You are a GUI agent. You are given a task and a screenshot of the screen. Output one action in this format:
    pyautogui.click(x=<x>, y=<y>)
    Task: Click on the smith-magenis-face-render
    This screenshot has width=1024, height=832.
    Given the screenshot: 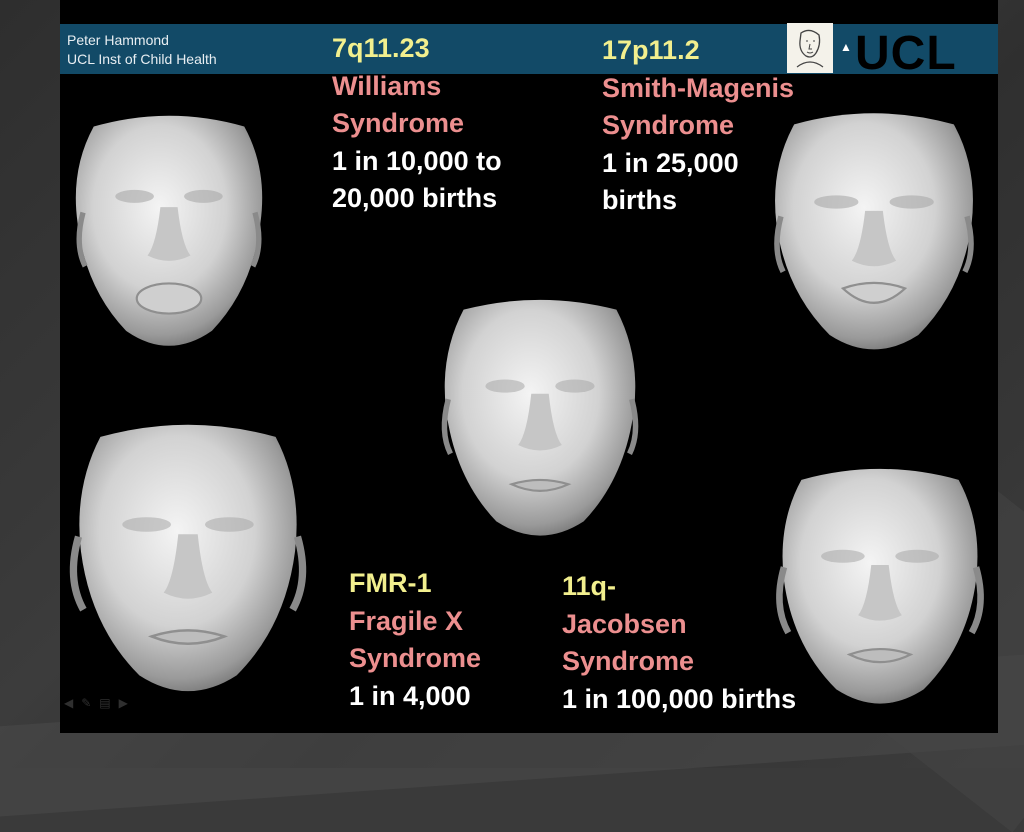 What is the action you would take?
    pyautogui.click(x=874, y=233)
    